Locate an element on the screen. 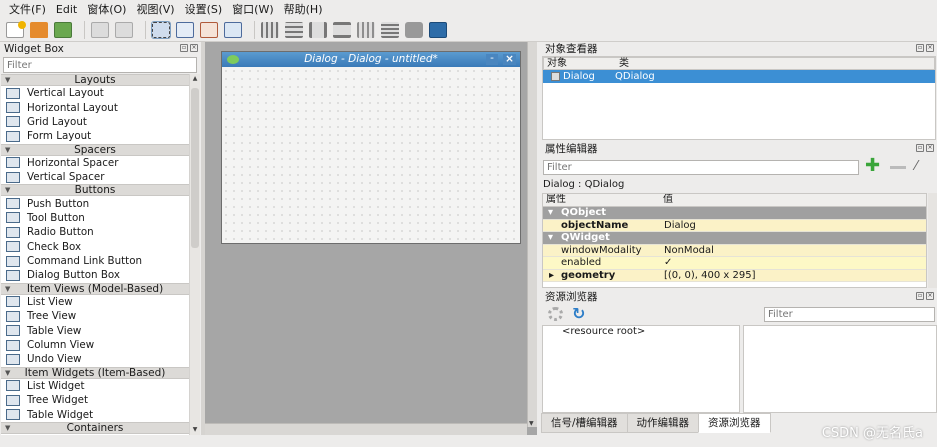  mdi-hscrollbar is located at coordinates (366, 429).